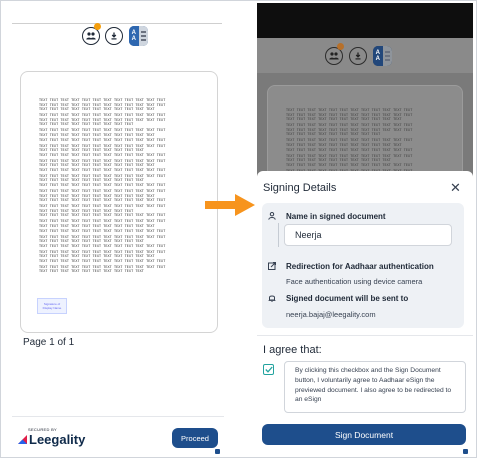 The image size is (477, 458). What do you see at coordinates (22, 439) in the screenshot?
I see `leegality-logo-icon` at bounding box center [22, 439].